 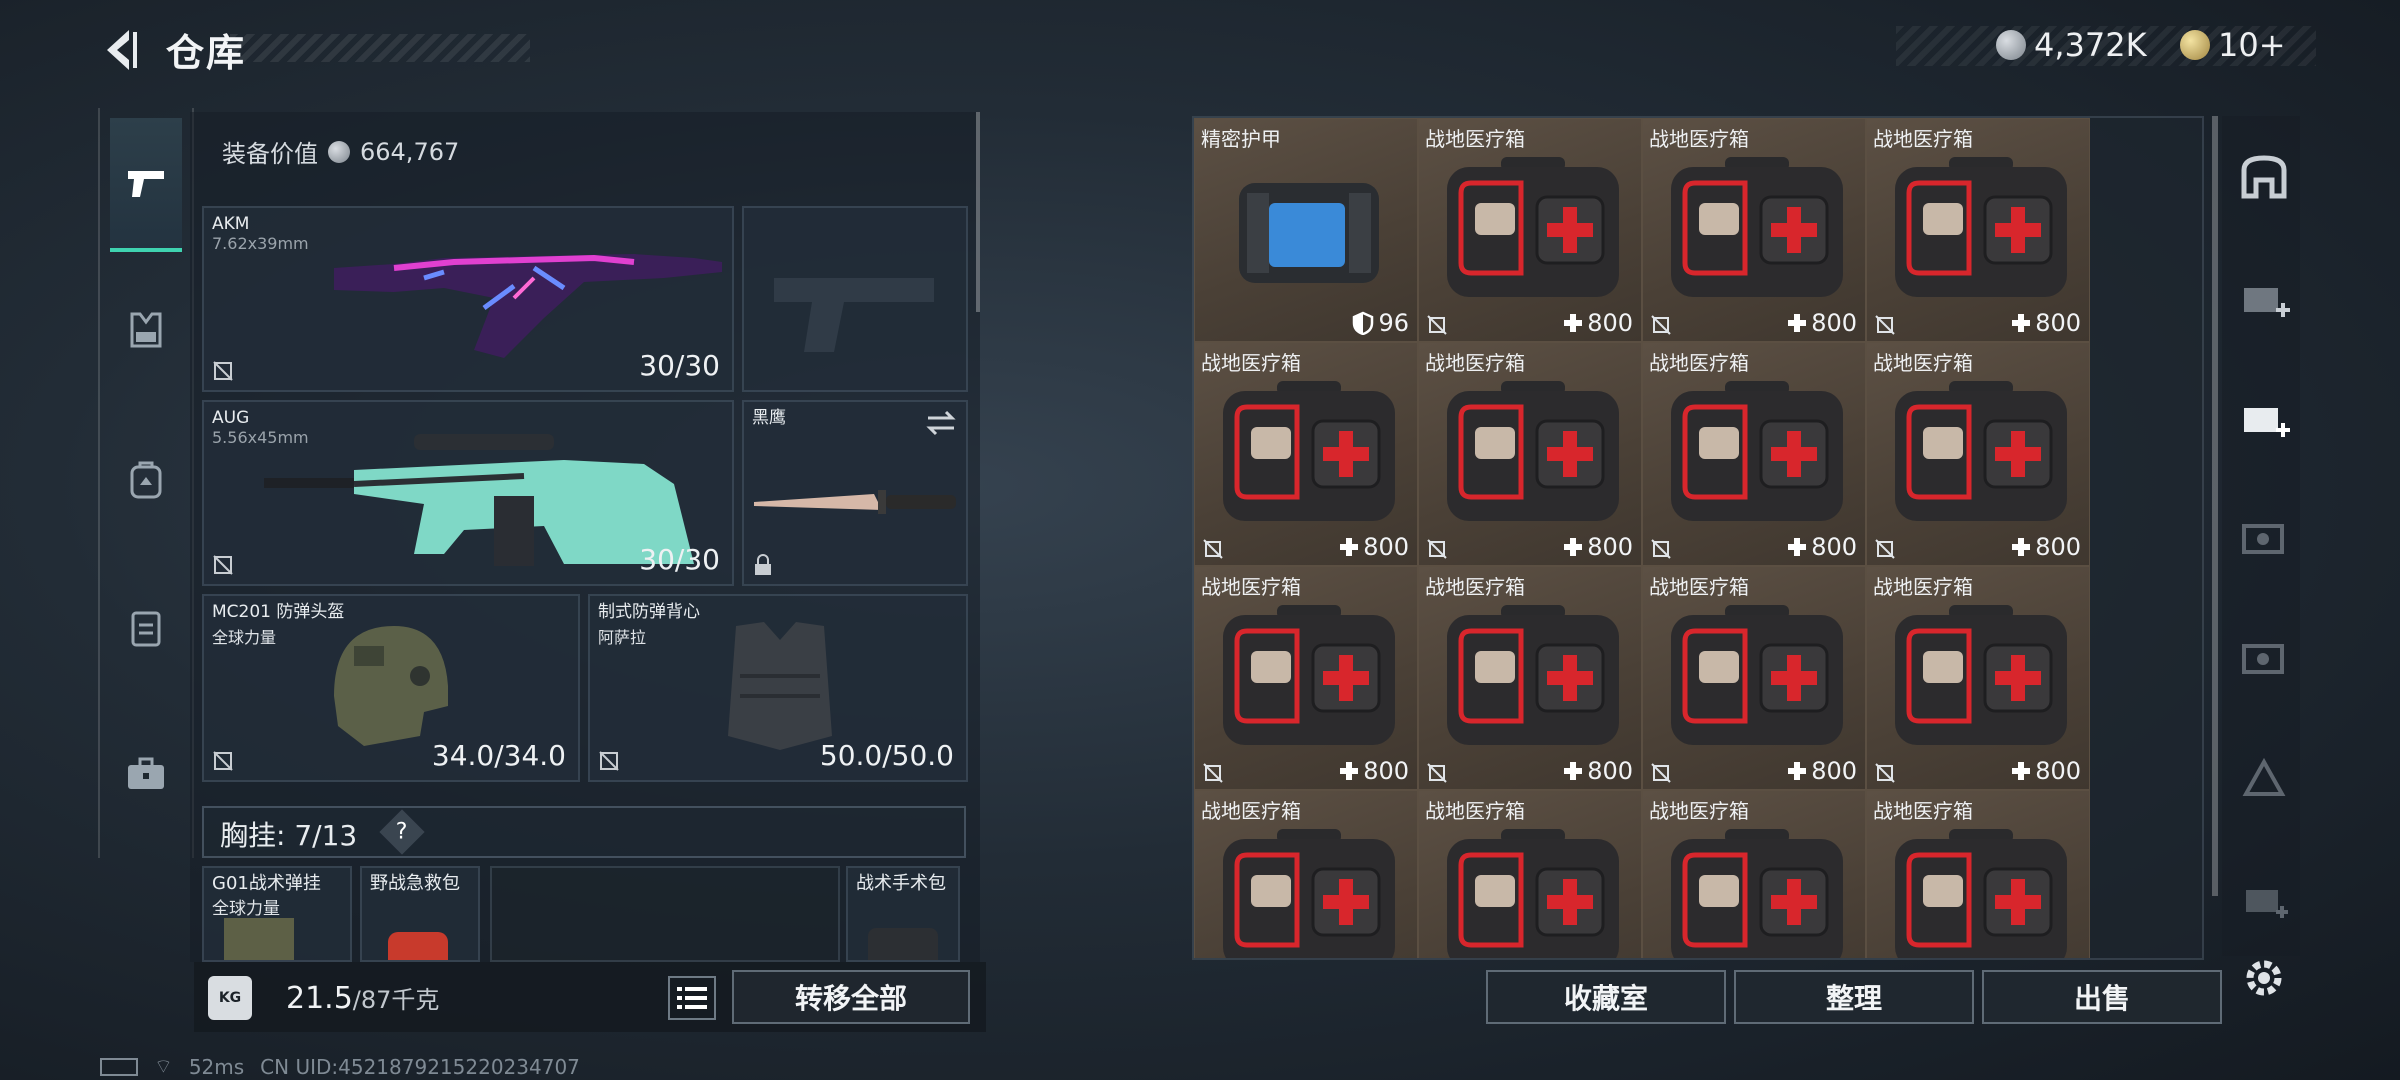 I want to click on ticket-amount: 10+, so click(x=2252, y=45).